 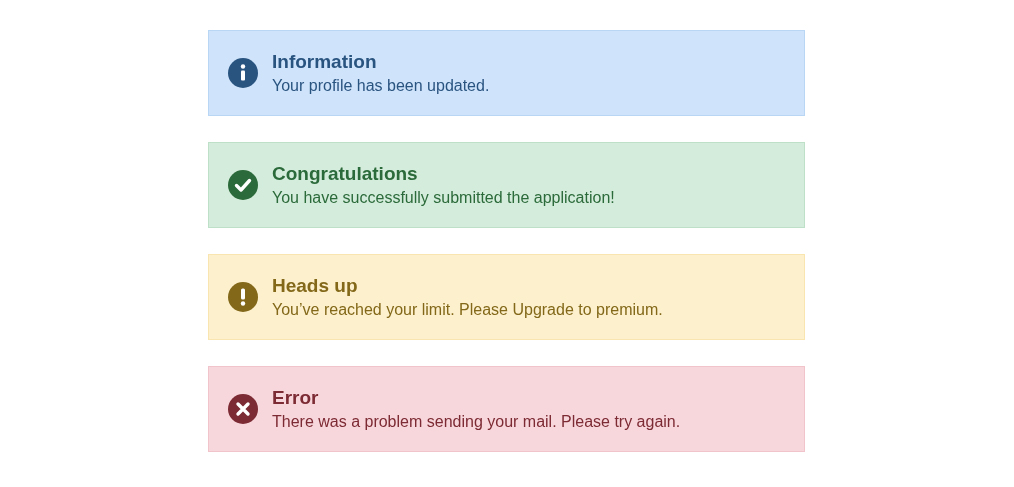 What do you see at coordinates (296, 398) in the screenshot?
I see `alert-title: Error` at bounding box center [296, 398].